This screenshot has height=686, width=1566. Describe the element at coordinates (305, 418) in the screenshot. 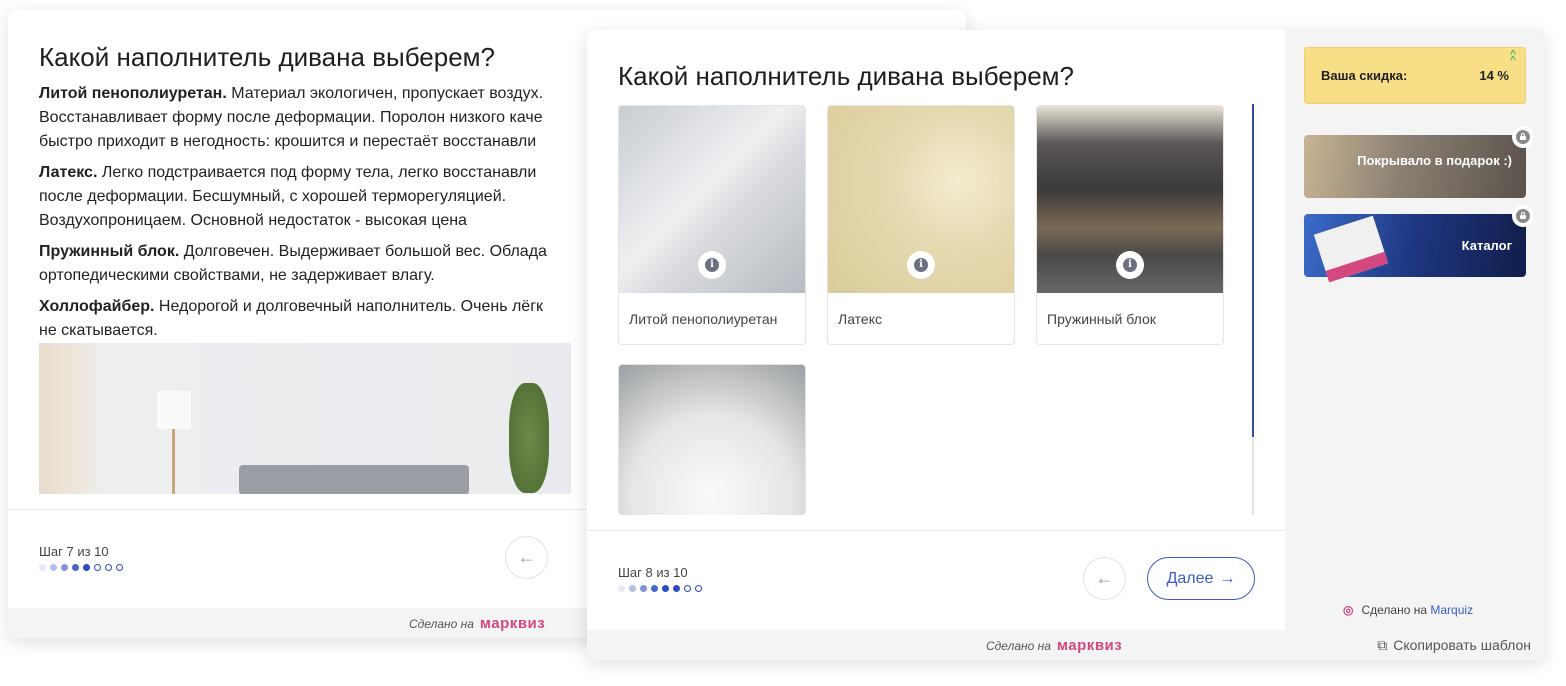

I see `interior-image` at that location.